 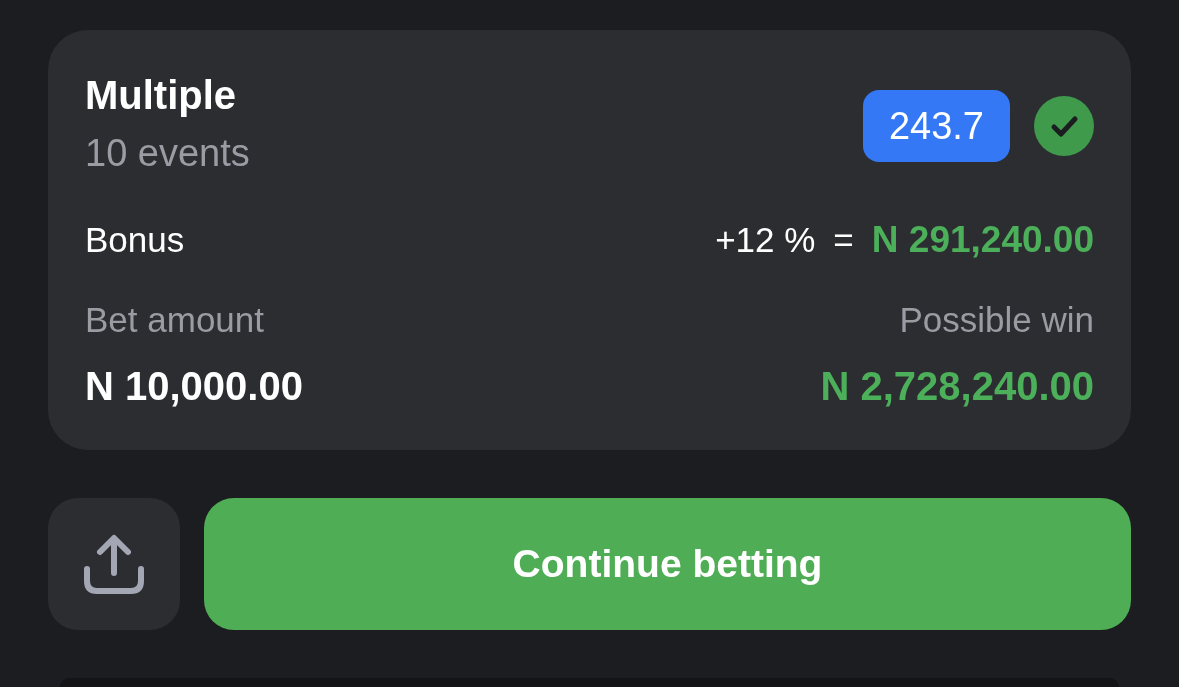 I want to click on odds-badge: 243.7, so click(x=936, y=126).